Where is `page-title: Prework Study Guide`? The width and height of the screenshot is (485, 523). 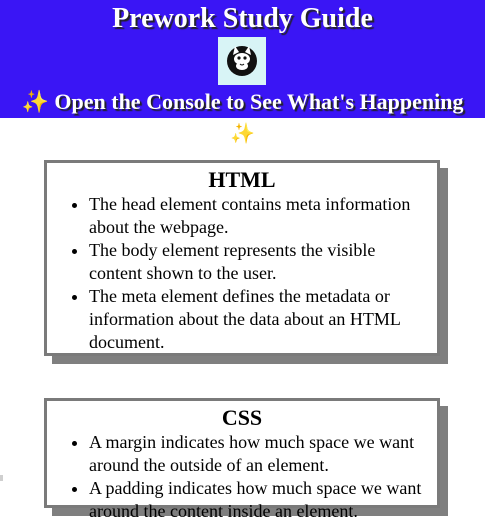 page-title: Prework Study Guide is located at coordinates (242, 18).